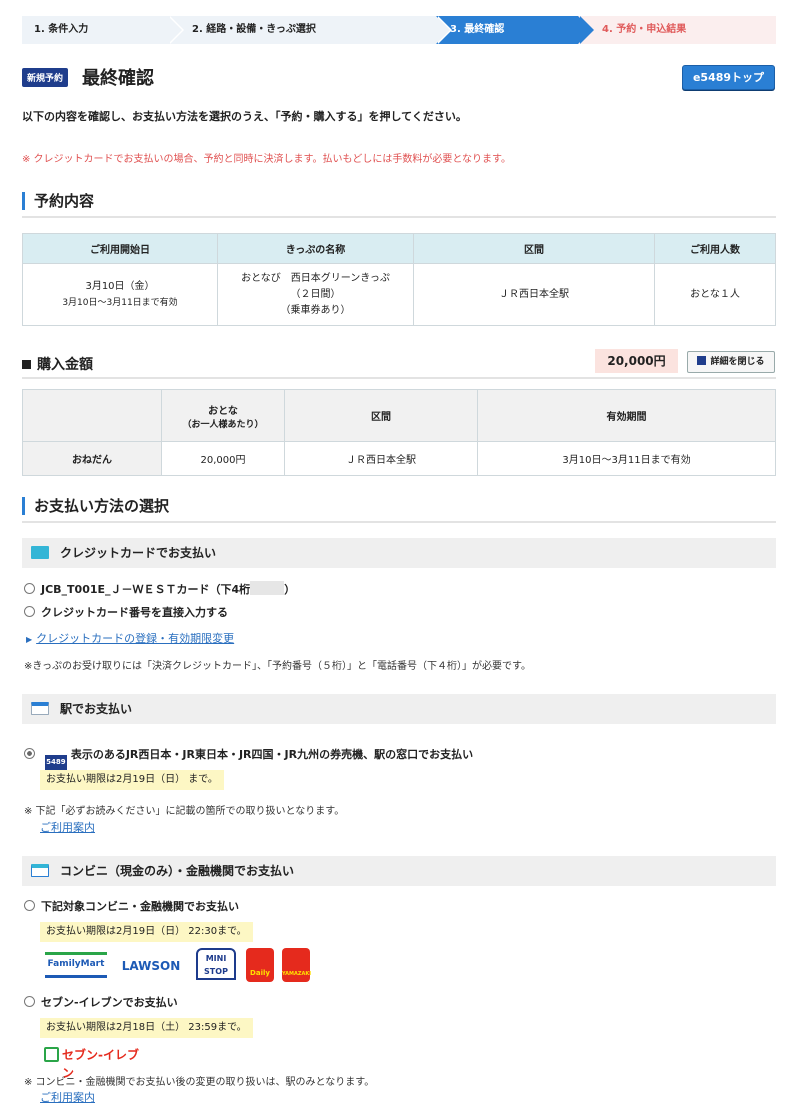  What do you see at coordinates (636, 361) in the screenshot?
I see `total-price: 20,000円` at bounding box center [636, 361].